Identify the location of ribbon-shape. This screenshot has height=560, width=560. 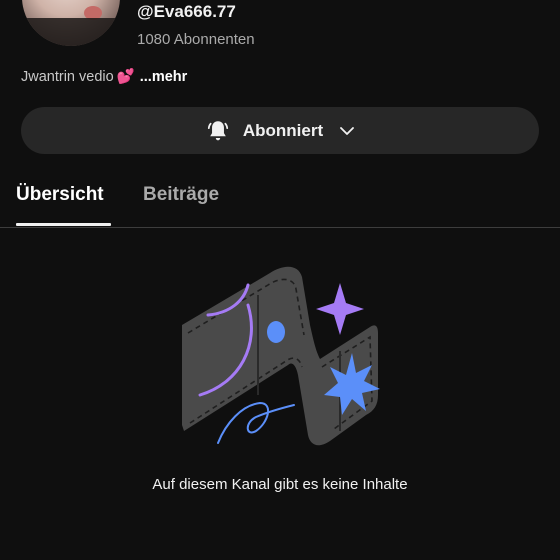
(280, 356).